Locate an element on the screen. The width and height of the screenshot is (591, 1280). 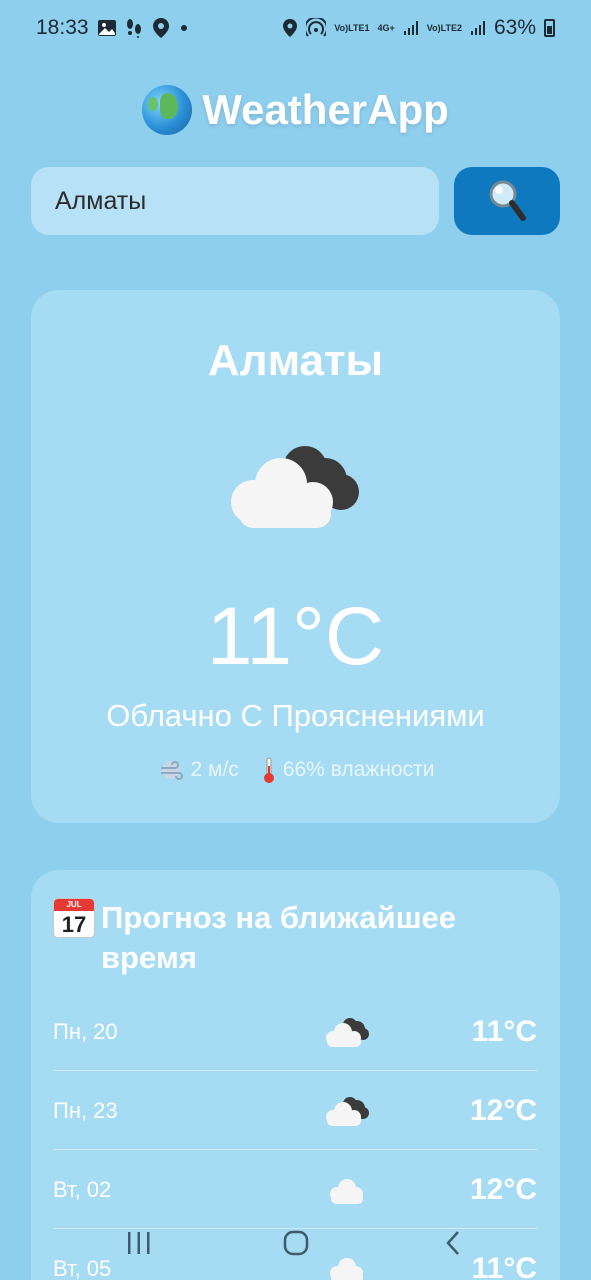
wind-value: 2 м/с is located at coordinates (214, 769).